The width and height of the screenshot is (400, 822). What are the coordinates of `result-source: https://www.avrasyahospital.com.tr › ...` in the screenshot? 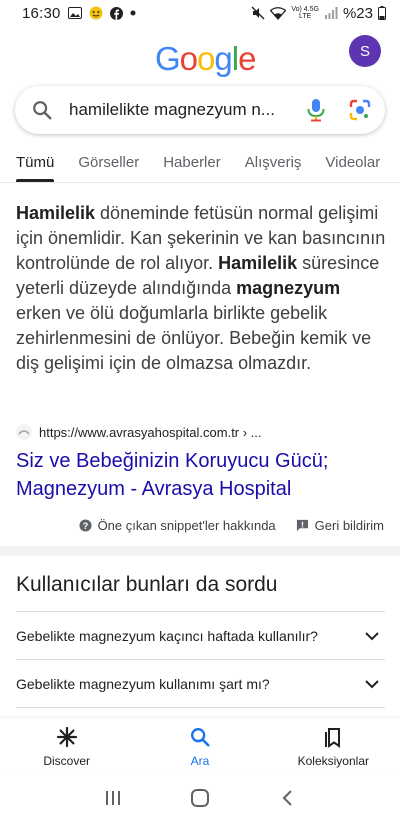 It's located at (139, 432).